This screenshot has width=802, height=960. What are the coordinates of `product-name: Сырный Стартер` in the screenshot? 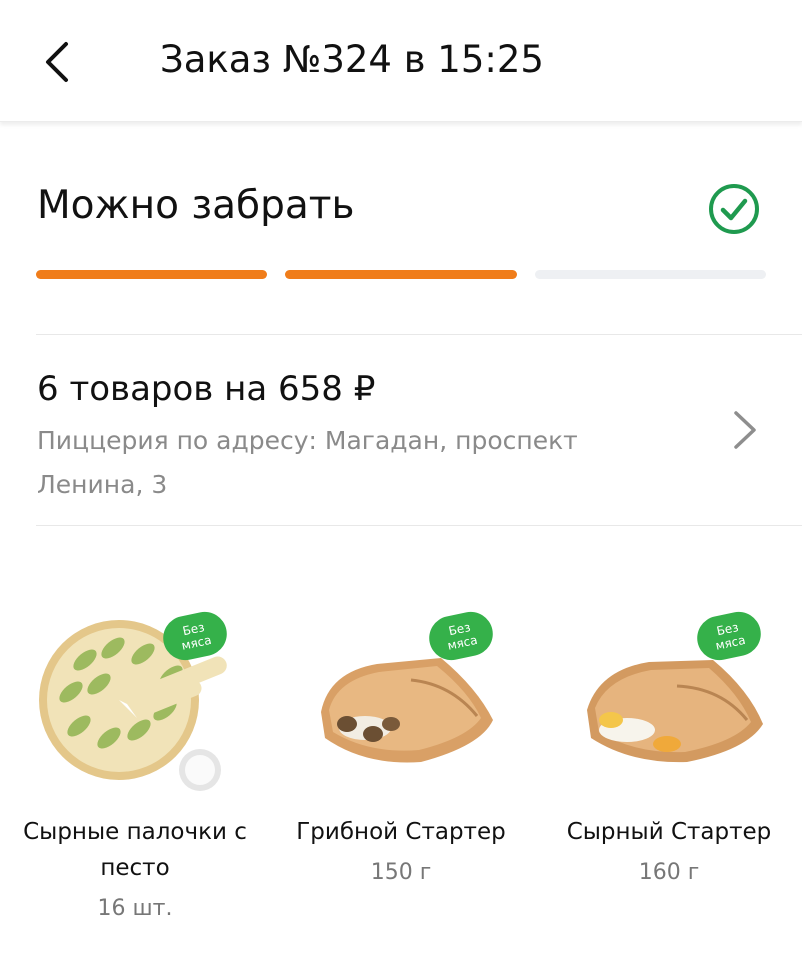 It's located at (669, 832).